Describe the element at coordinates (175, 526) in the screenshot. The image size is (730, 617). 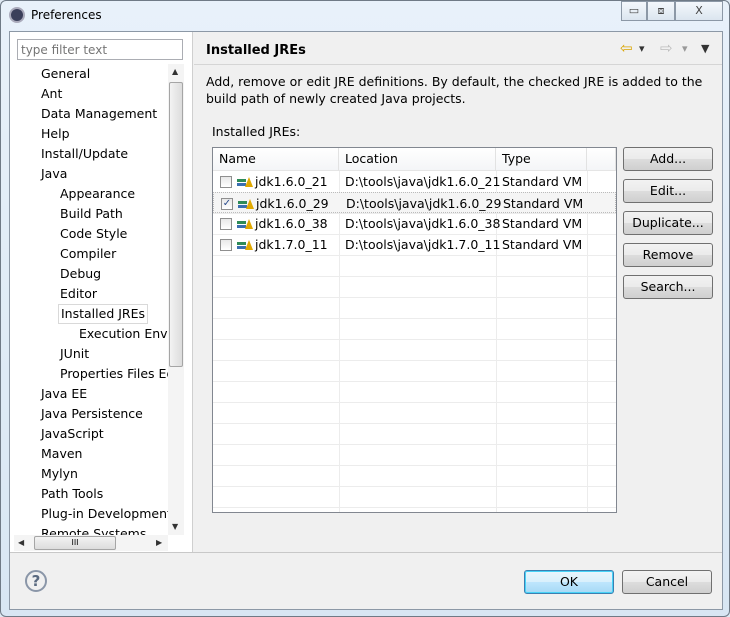
I see `scroll-down-arrow-icon: ▼` at that location.